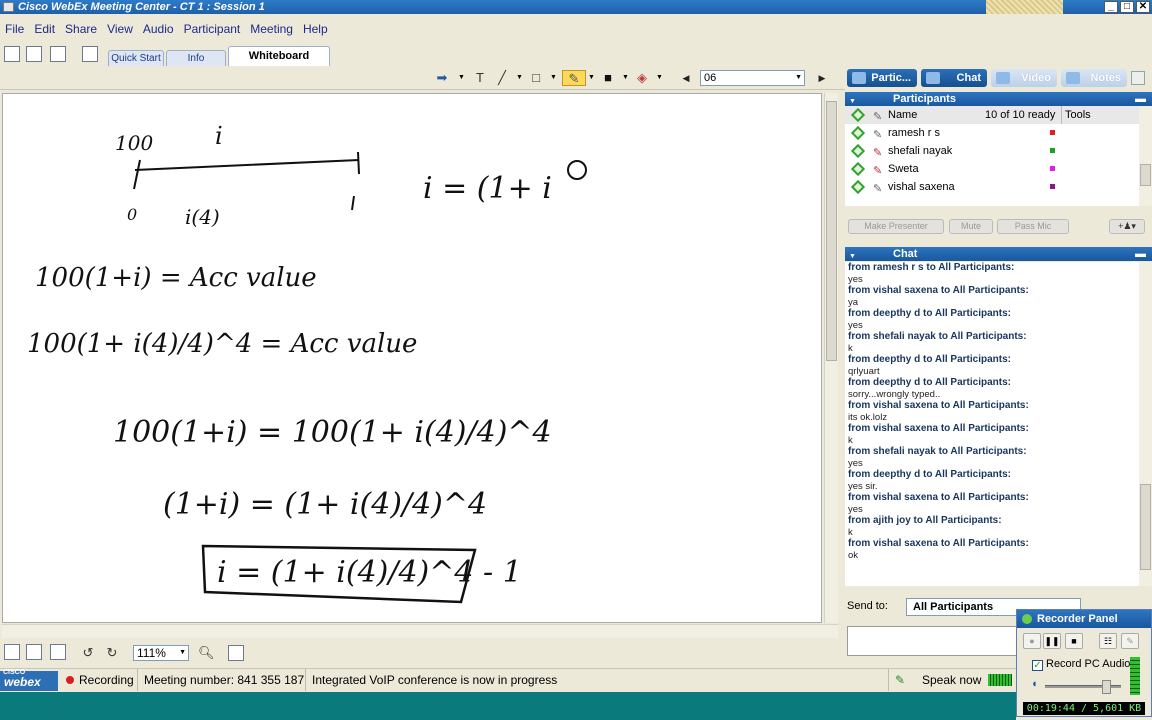  What do you see at coordinates (480, 78) in the screenshot?
I see `text-tool-icon: T` at bounding box center [480, 78].